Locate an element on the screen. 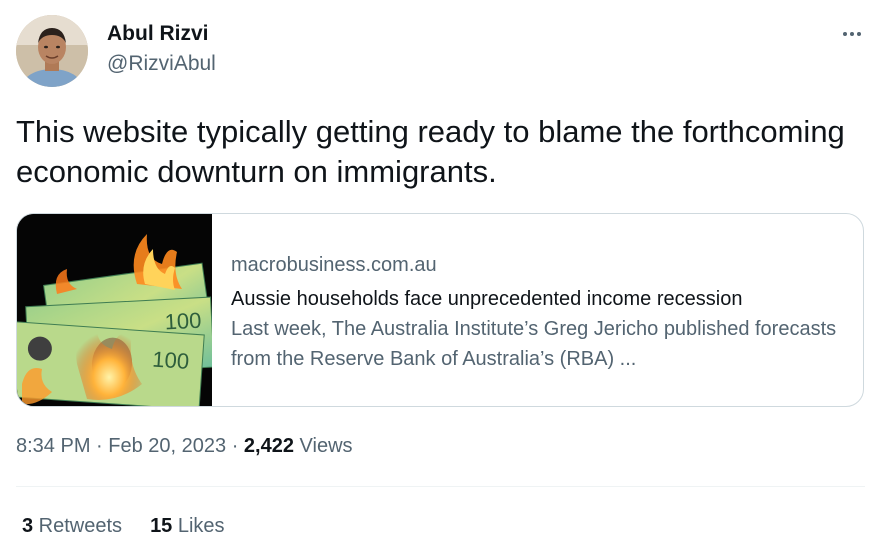 The image size is (881, 554). likes-label: Likes is located at coordinates (198, 526).